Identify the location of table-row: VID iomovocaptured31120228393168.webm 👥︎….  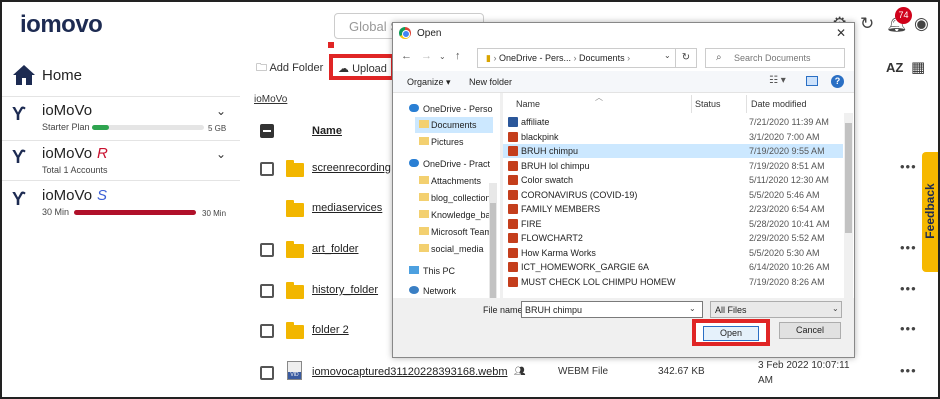
(589, 373).